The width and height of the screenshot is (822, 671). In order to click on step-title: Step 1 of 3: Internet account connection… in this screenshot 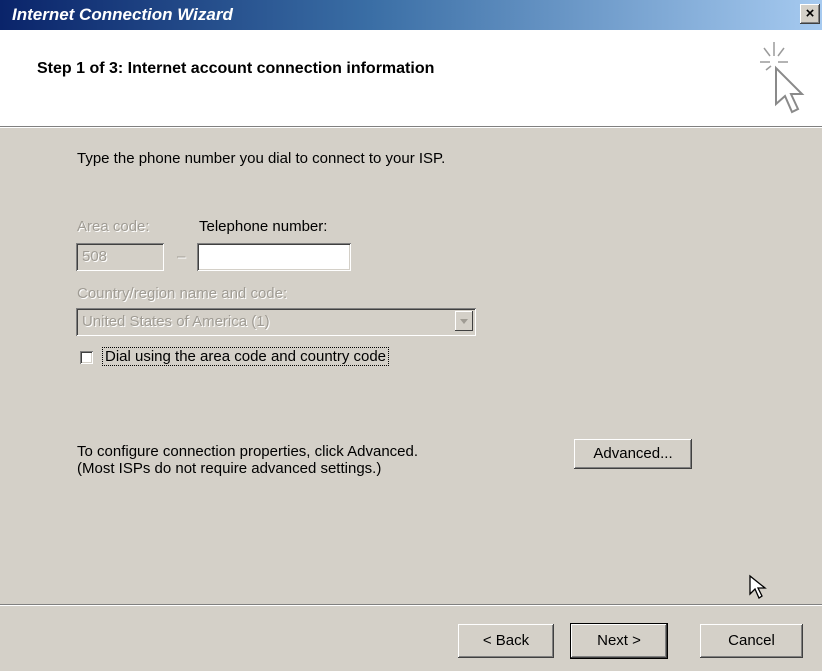, I will do `click(236, 68)`.